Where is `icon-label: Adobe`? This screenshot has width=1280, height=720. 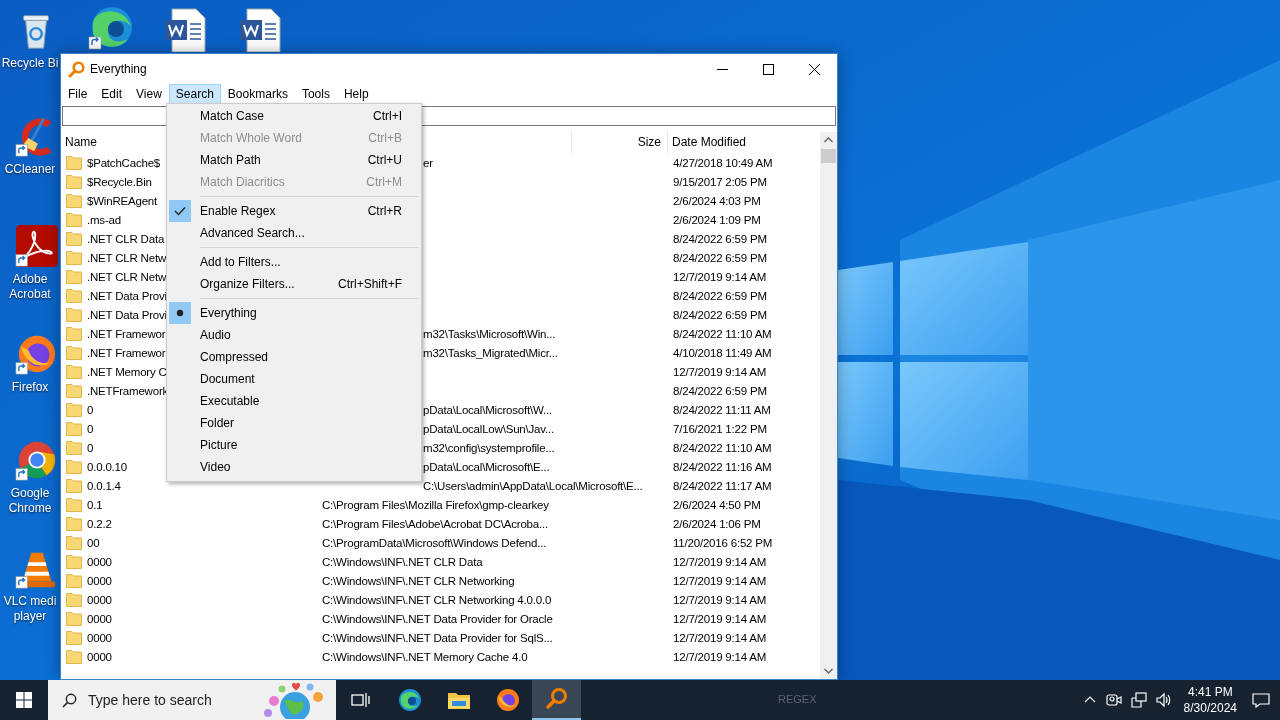 icon-label: Adobe is located at coordinates (30, 279).